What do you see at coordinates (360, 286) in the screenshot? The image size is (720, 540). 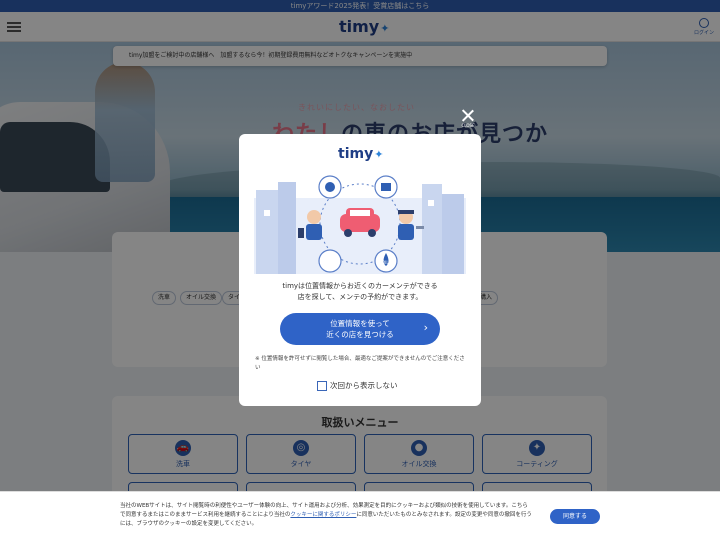 I see `modal-description-line1: timyは位置情報からお近くのカーメンテができる` at bounding box center [360, 286].